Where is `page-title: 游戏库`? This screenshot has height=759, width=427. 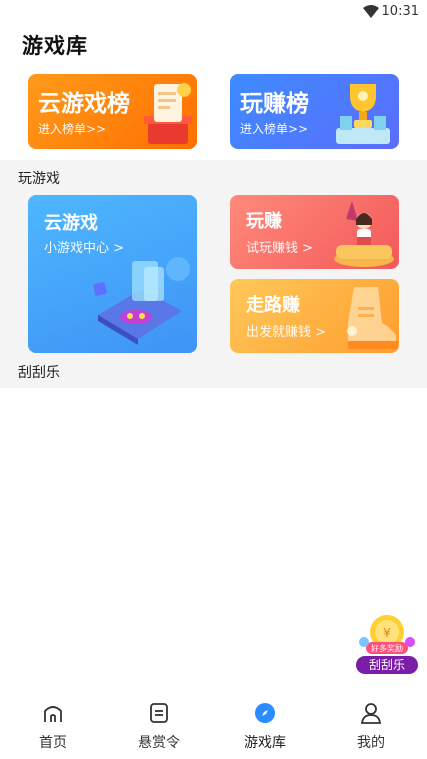 page-title: 游戏库 is located at coordinates (53, 45).